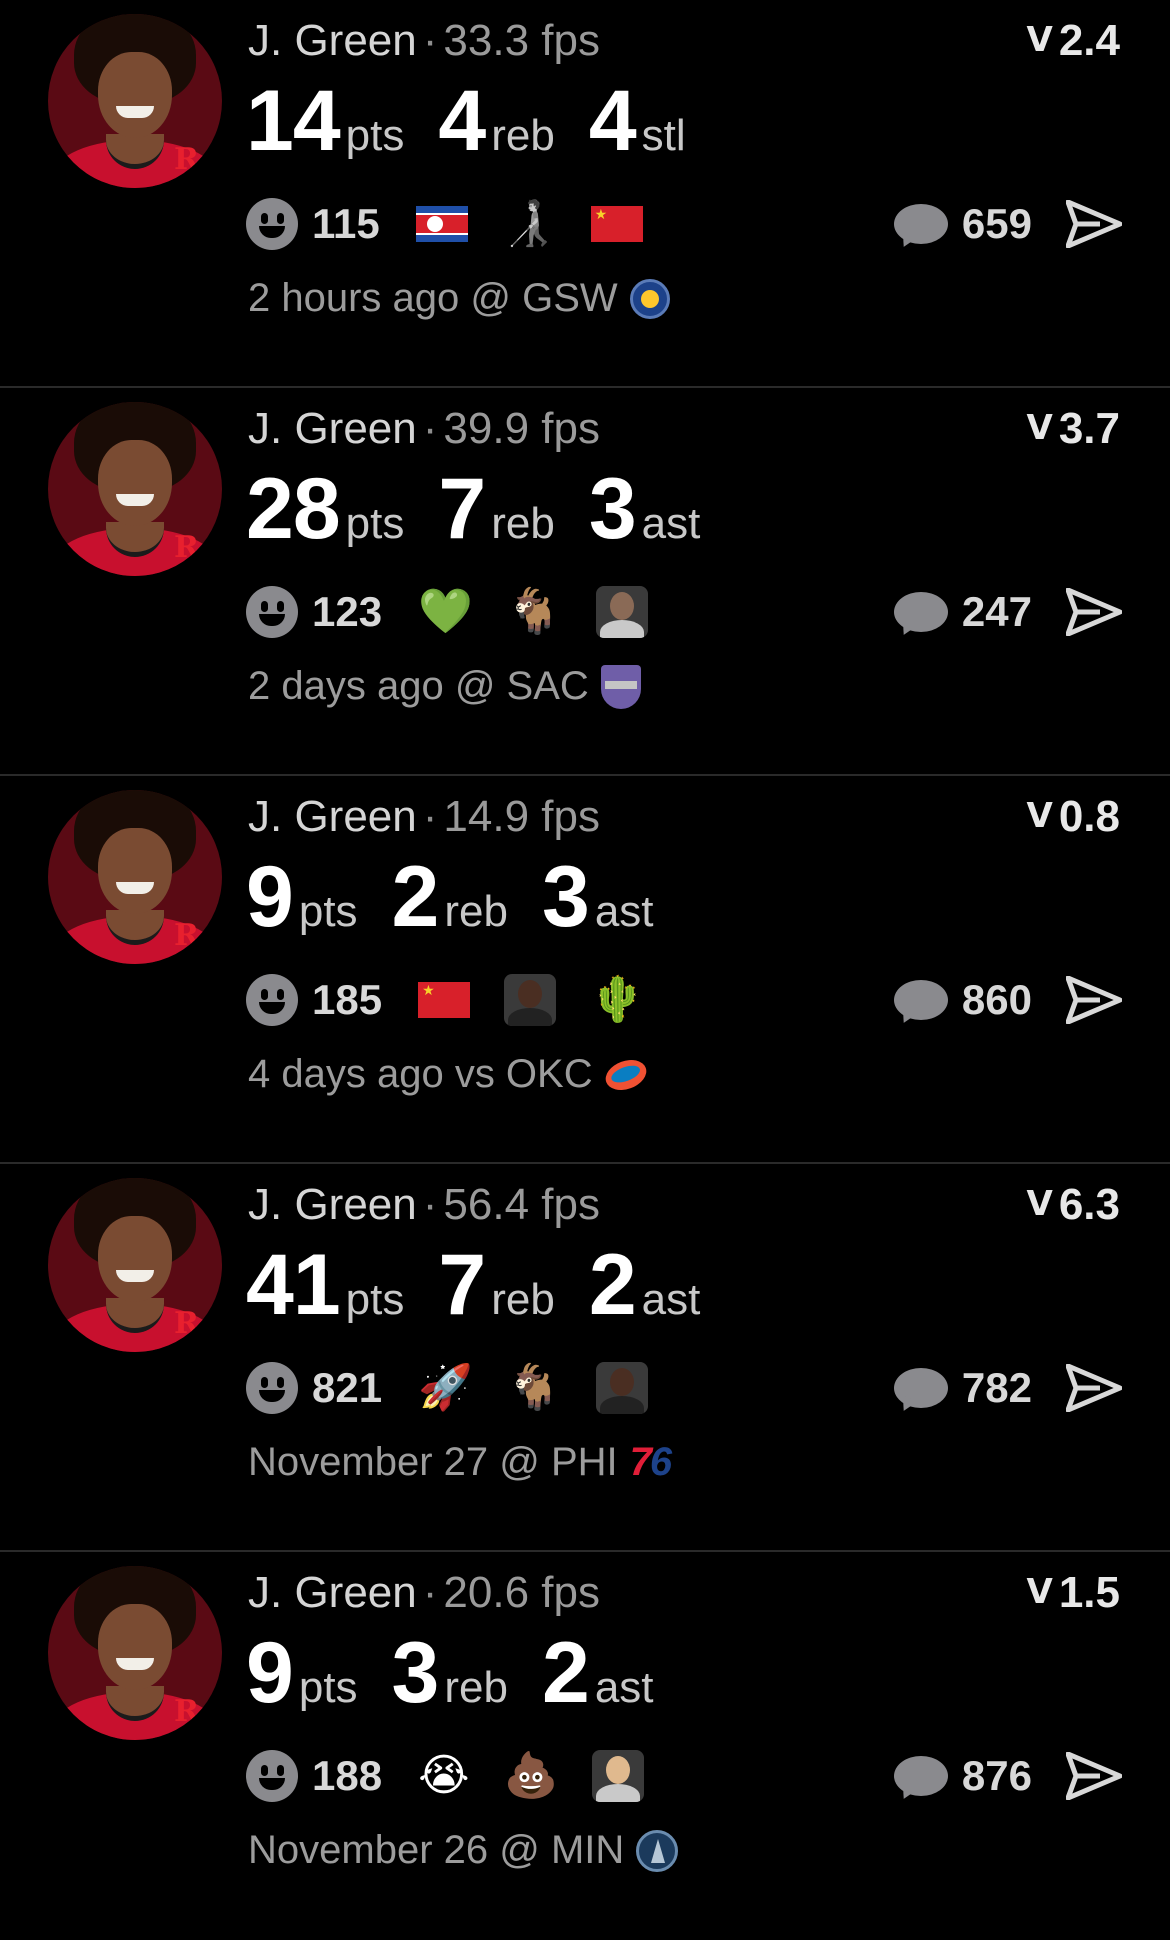 The height and width of the screenshot is (1940, 1170). Describe the element at coordinates (424, 428) in the screenshot. I see `post-title: J. Green · 39.9 fps` at that location.